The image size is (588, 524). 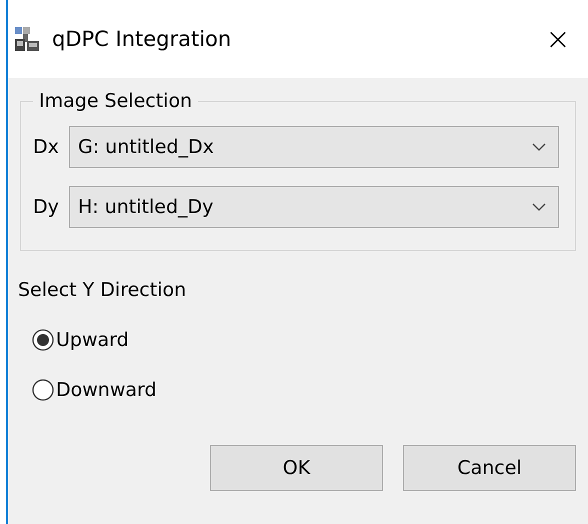 What do you see at coordinates (116, 101) in the screenshot?
I see `group-title: Image Selection` at bounding box center [116, 101].